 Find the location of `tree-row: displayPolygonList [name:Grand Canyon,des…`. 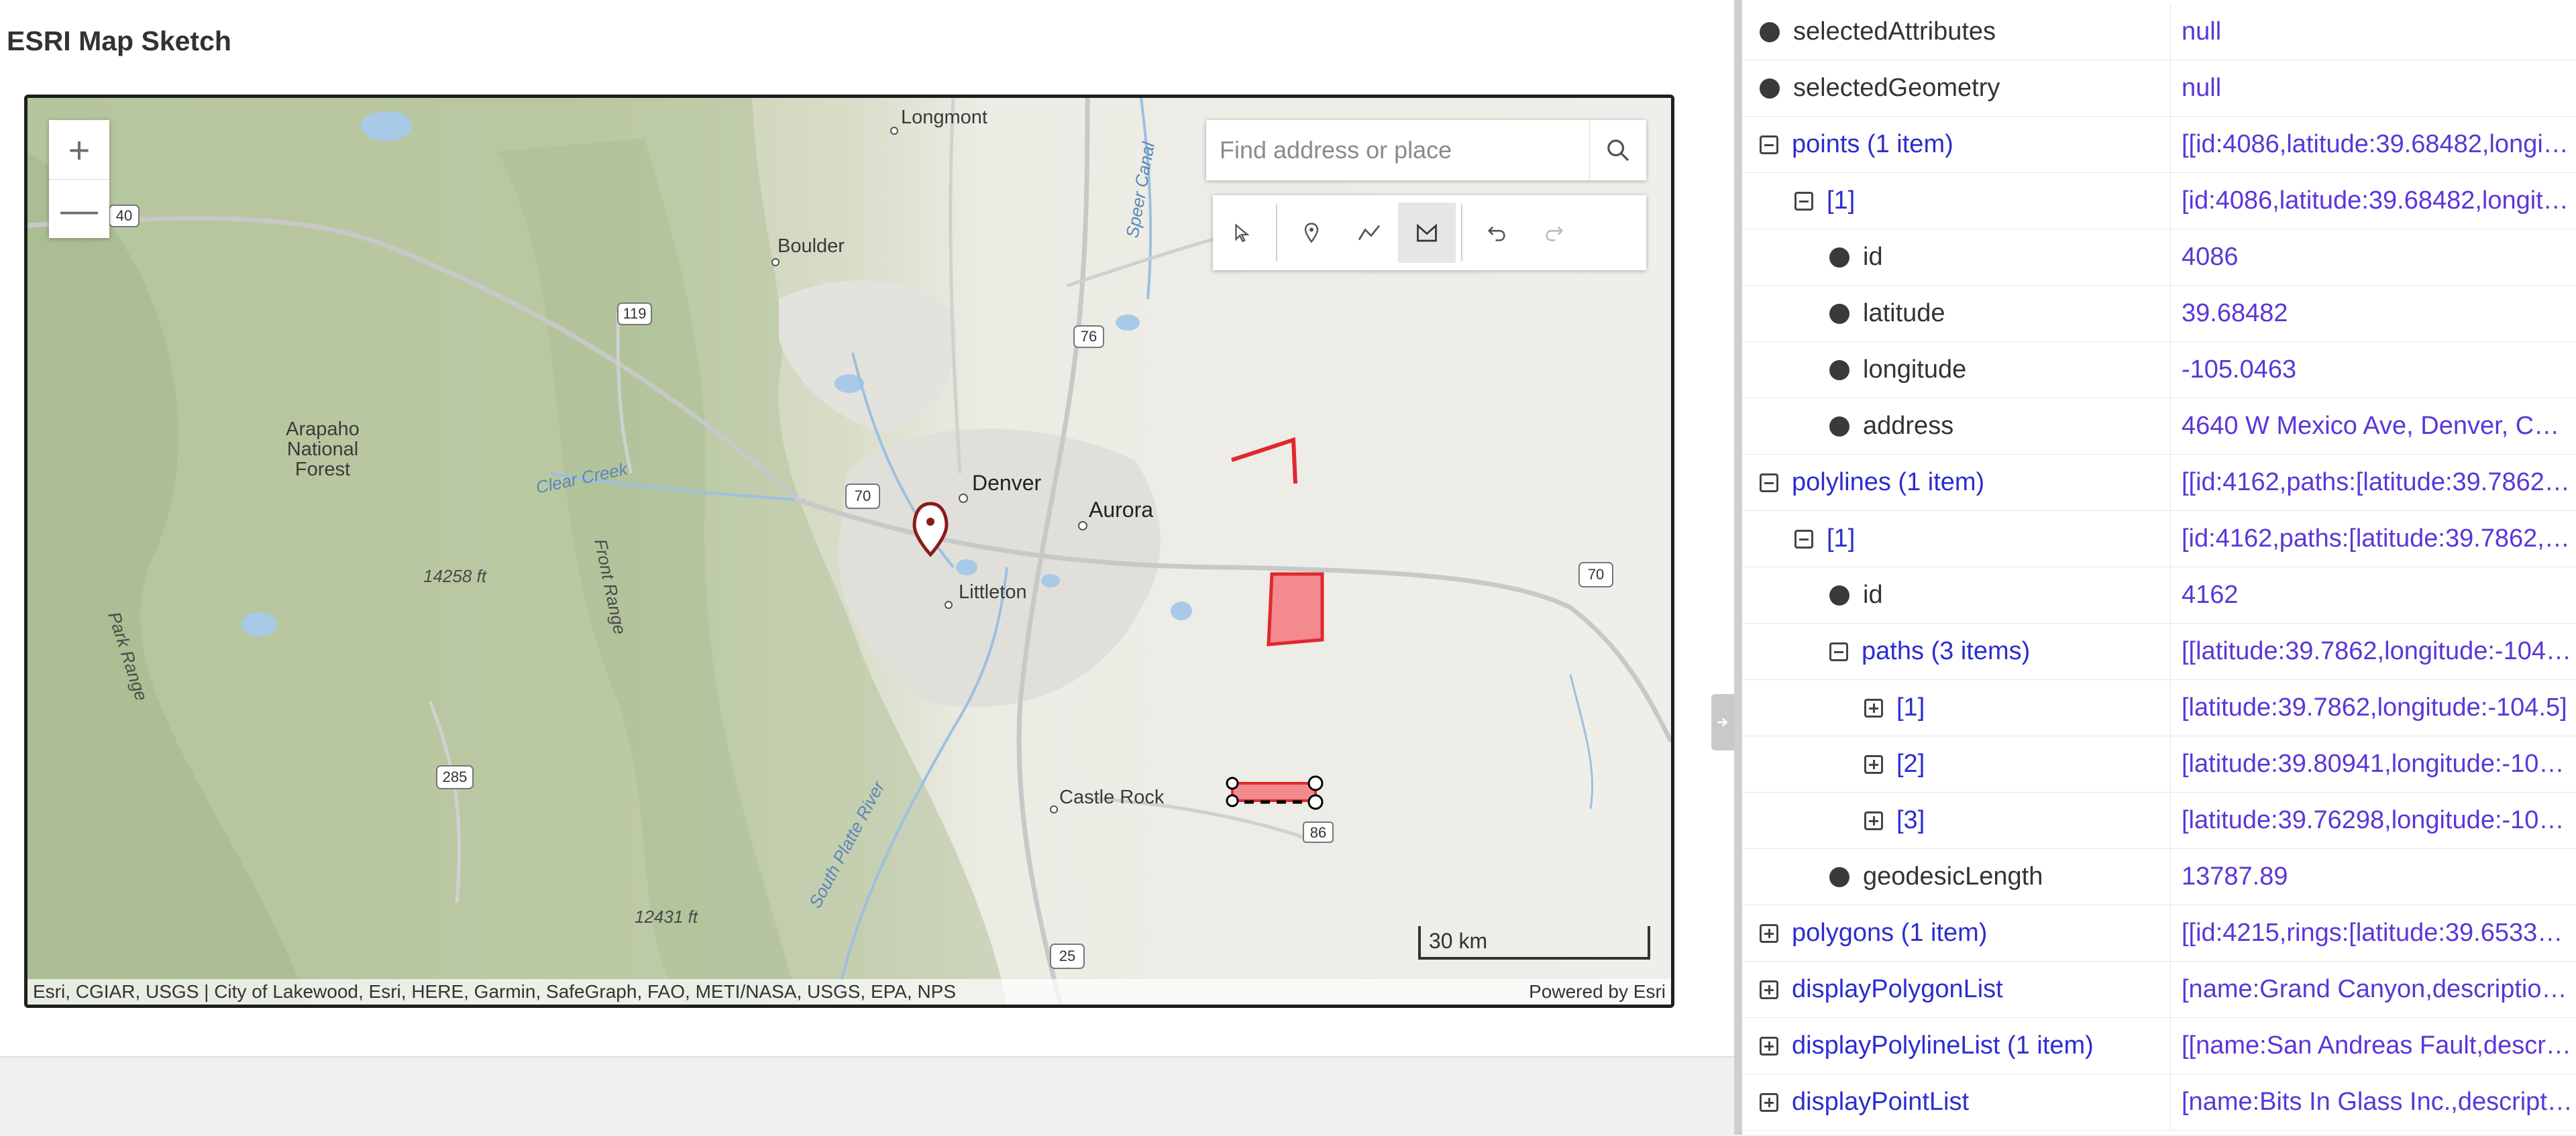

tree-row: displayPolygonList [name:Grand Canyon,des… is located at coordinates (2159, 990).